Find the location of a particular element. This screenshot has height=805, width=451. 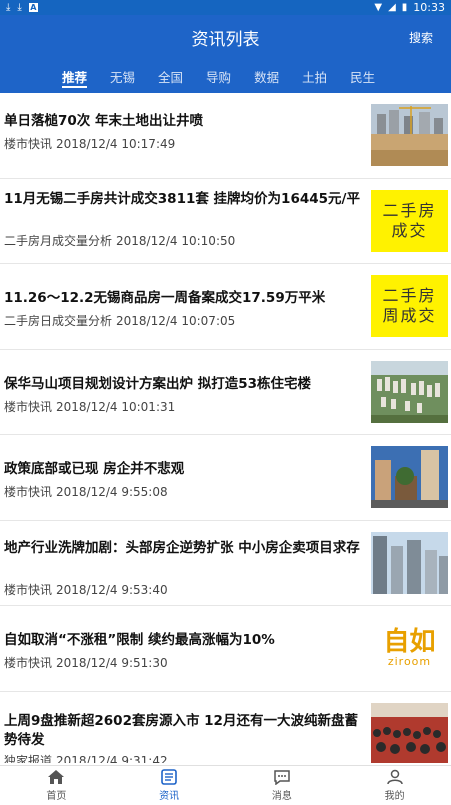

news-thumbnail: 二手房 成交 is located at coordinates (409, 220).